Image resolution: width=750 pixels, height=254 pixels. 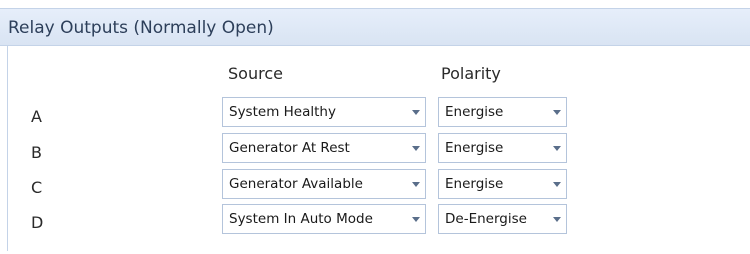 What do you see at coordinates (486, 219) in the screenshot?
I see `polarity-value-d: De-Energise` at bounding box center [486, 219].